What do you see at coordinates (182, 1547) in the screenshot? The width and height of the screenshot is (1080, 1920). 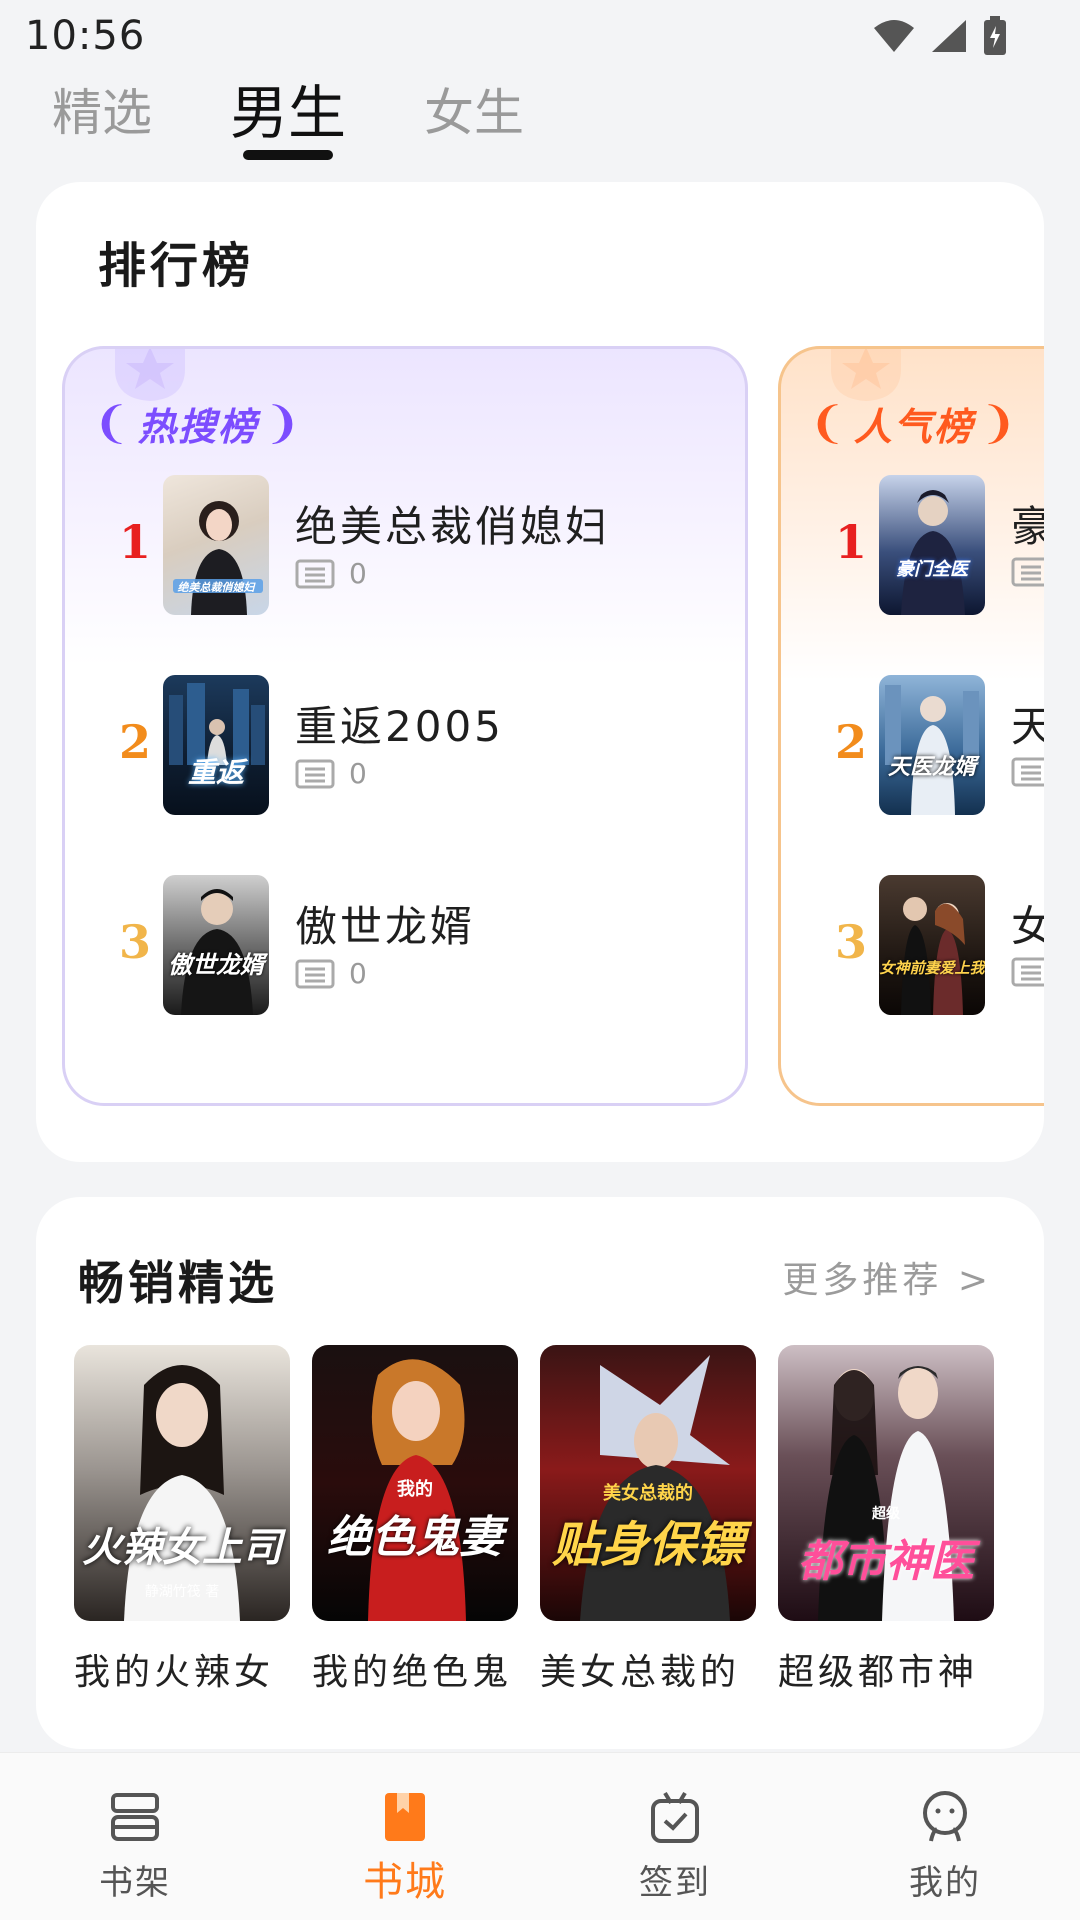 I see `cover-title: 火辣女上司` at bounding box center [182, 1547].